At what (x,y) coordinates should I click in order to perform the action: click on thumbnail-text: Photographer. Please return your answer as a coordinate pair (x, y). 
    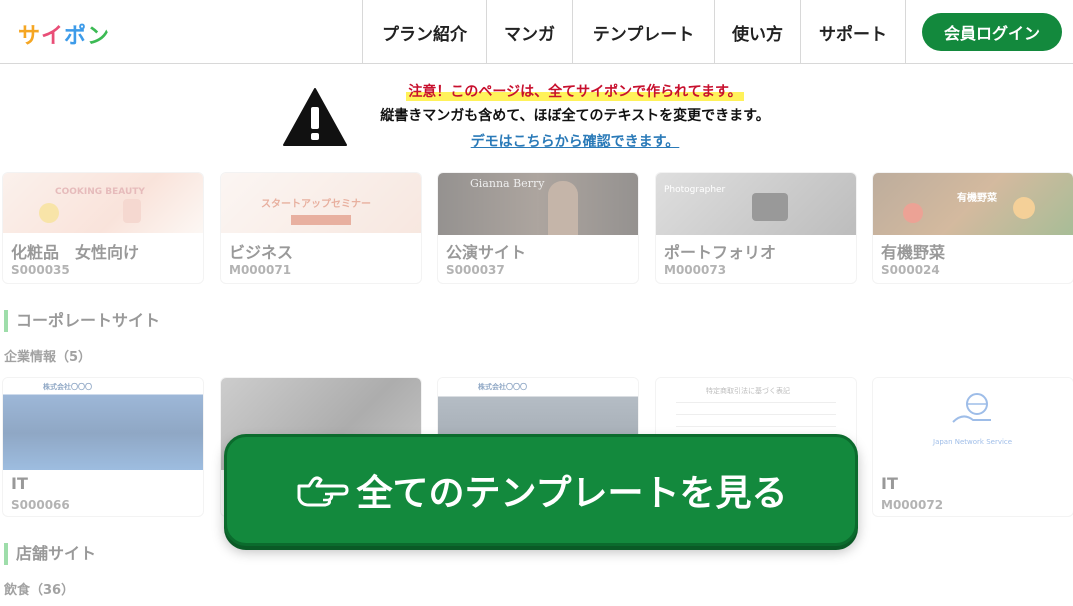
    Looking at the image, I should click on (695, 190).